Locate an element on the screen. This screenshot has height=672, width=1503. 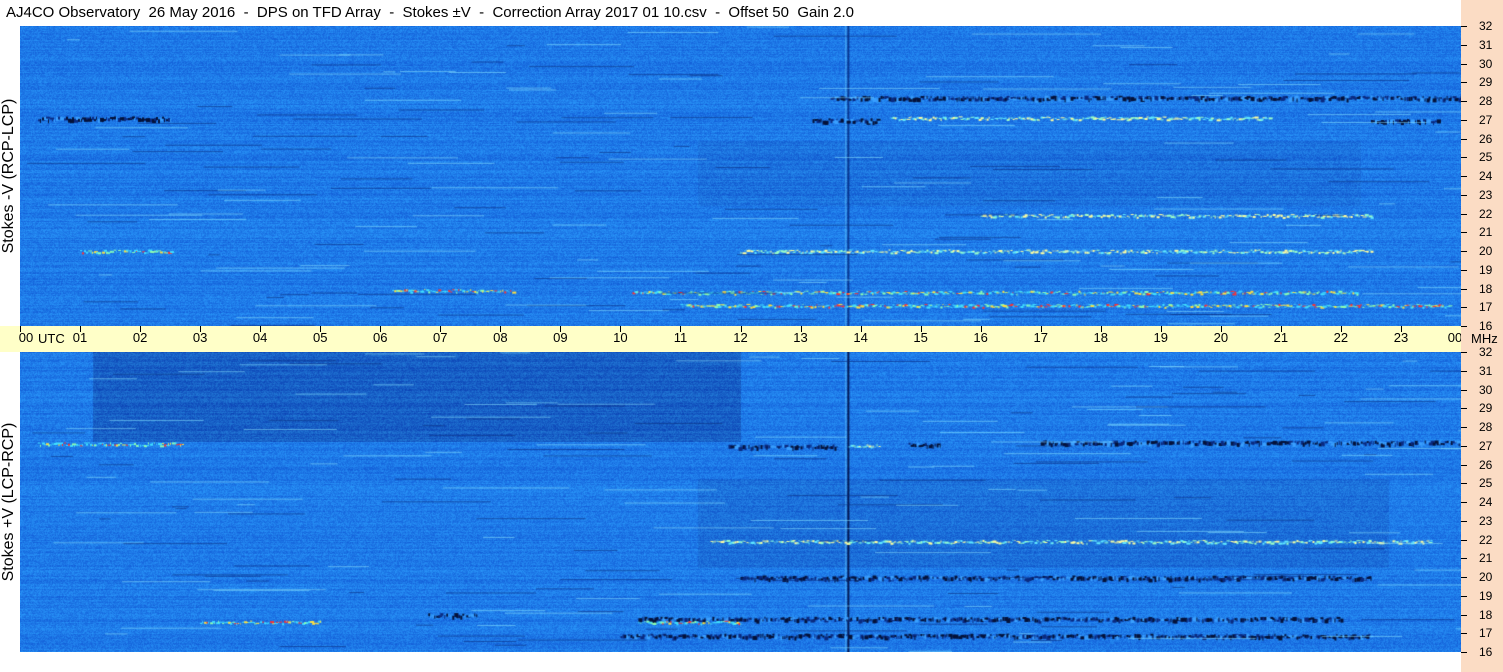
y-axis-label-bottom: Stokes +V (LCP-RCP) is located at coordinates (8, 502).